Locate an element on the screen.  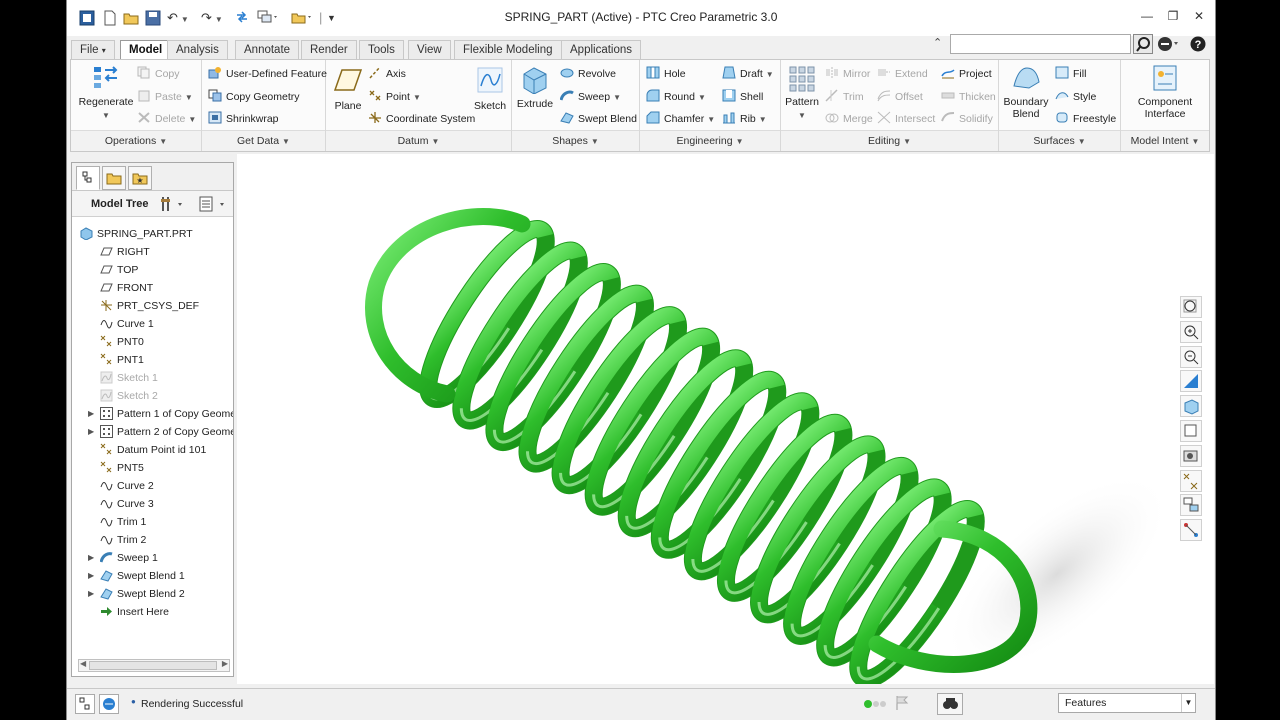
display-style-icon is located at coordinates (1191, 406).